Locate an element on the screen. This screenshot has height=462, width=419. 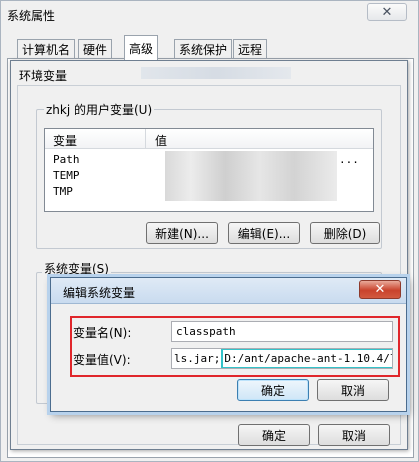
tab-label: 高级 is located at coordinates (141, 48).